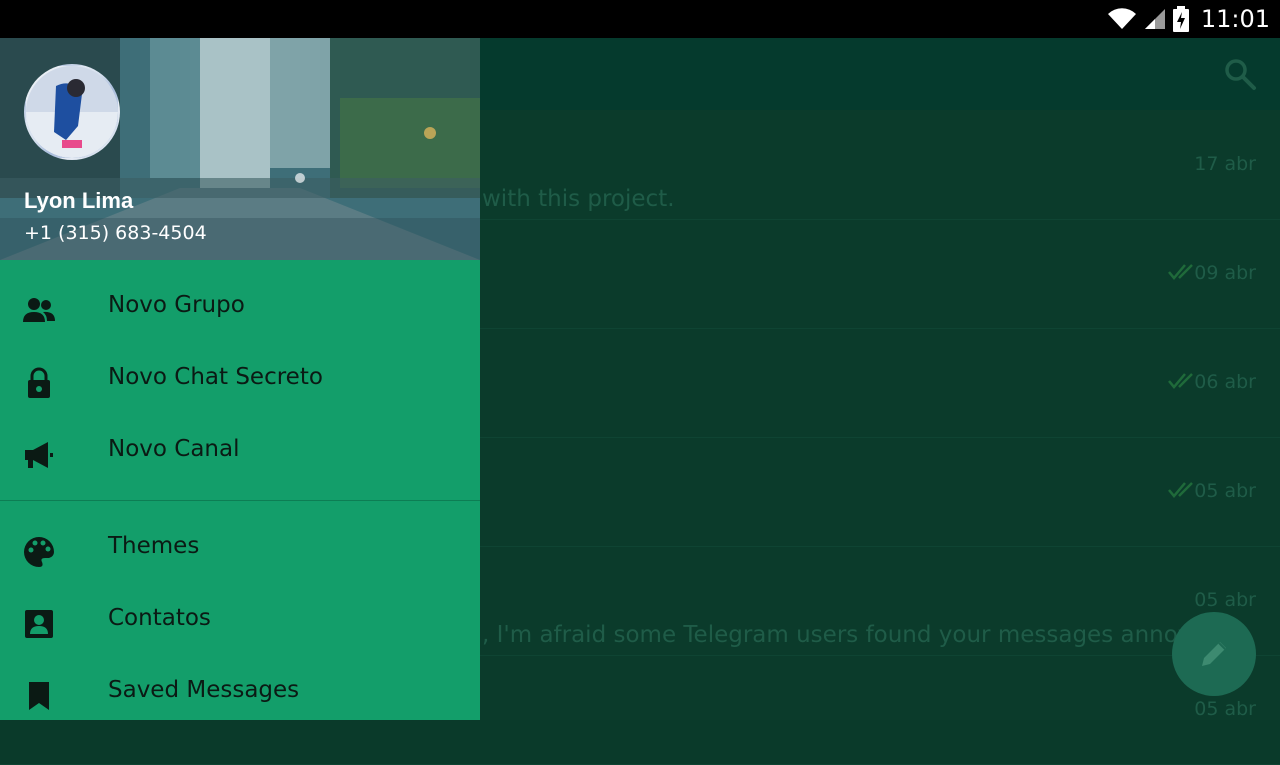 The image size is (1280, 765). Describe the element at coordinates (39, 552) in the screenshot. I see `palette-icon` at that location.